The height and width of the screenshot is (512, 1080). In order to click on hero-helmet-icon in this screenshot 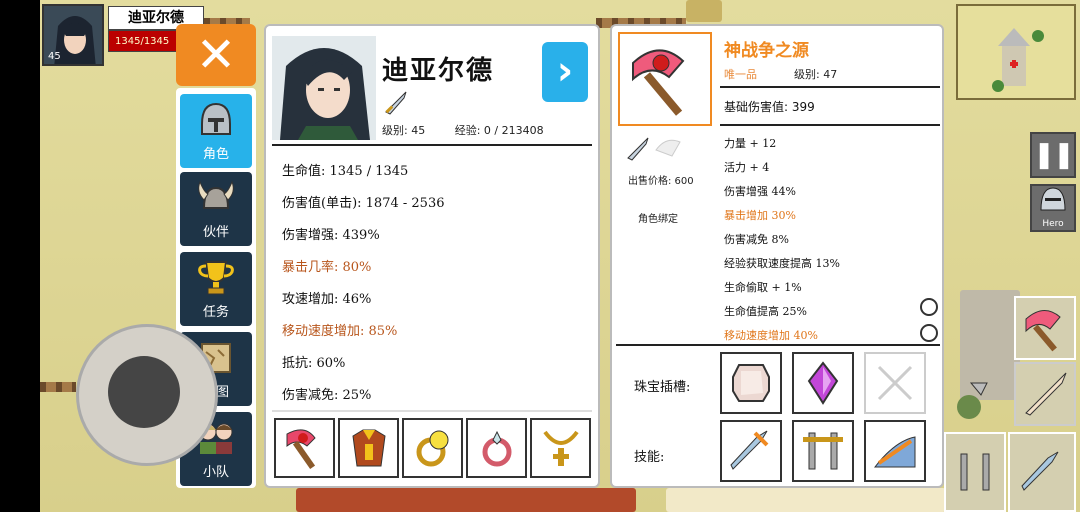, I will do `click(1053, 199)`.